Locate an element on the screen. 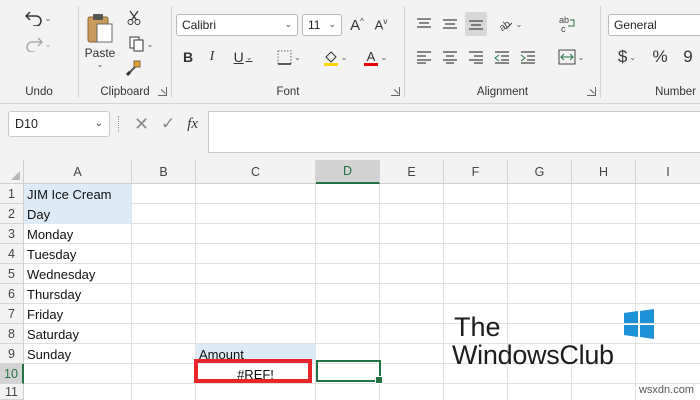 The width and height of the screenshot is (700, 400). alignment-group: ab ⌄ ab c ⌄ Alignment is located at coordinates (502, 52).